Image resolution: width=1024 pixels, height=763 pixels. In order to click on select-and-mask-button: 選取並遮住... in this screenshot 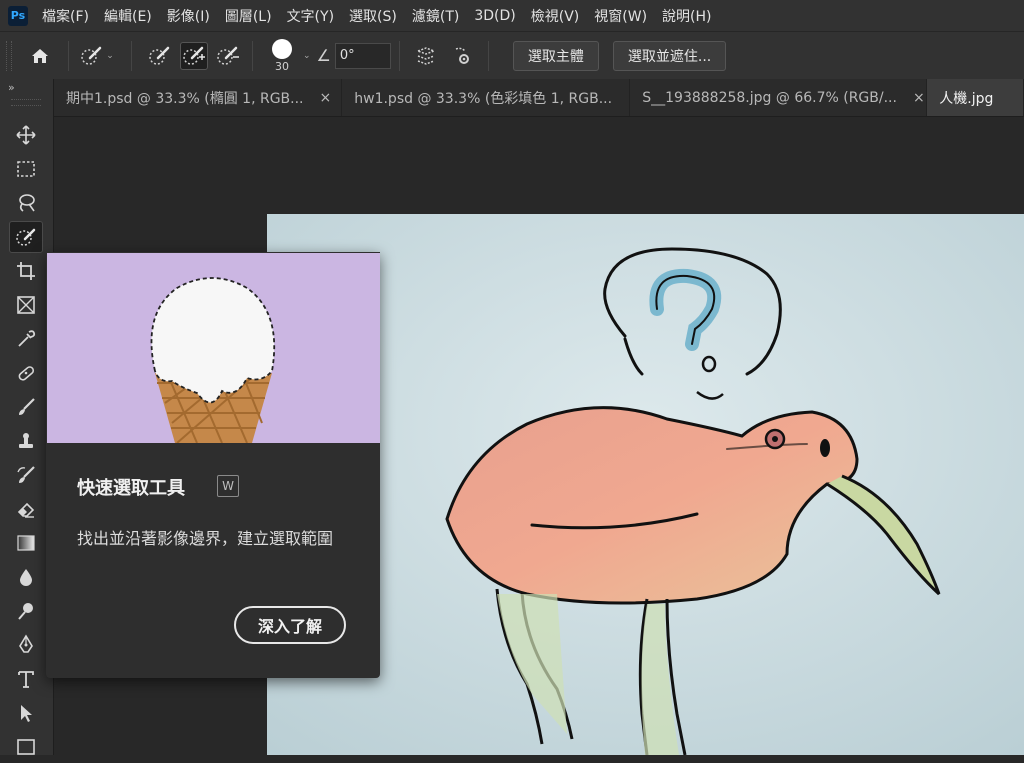, I will do `click(669, 55)`.